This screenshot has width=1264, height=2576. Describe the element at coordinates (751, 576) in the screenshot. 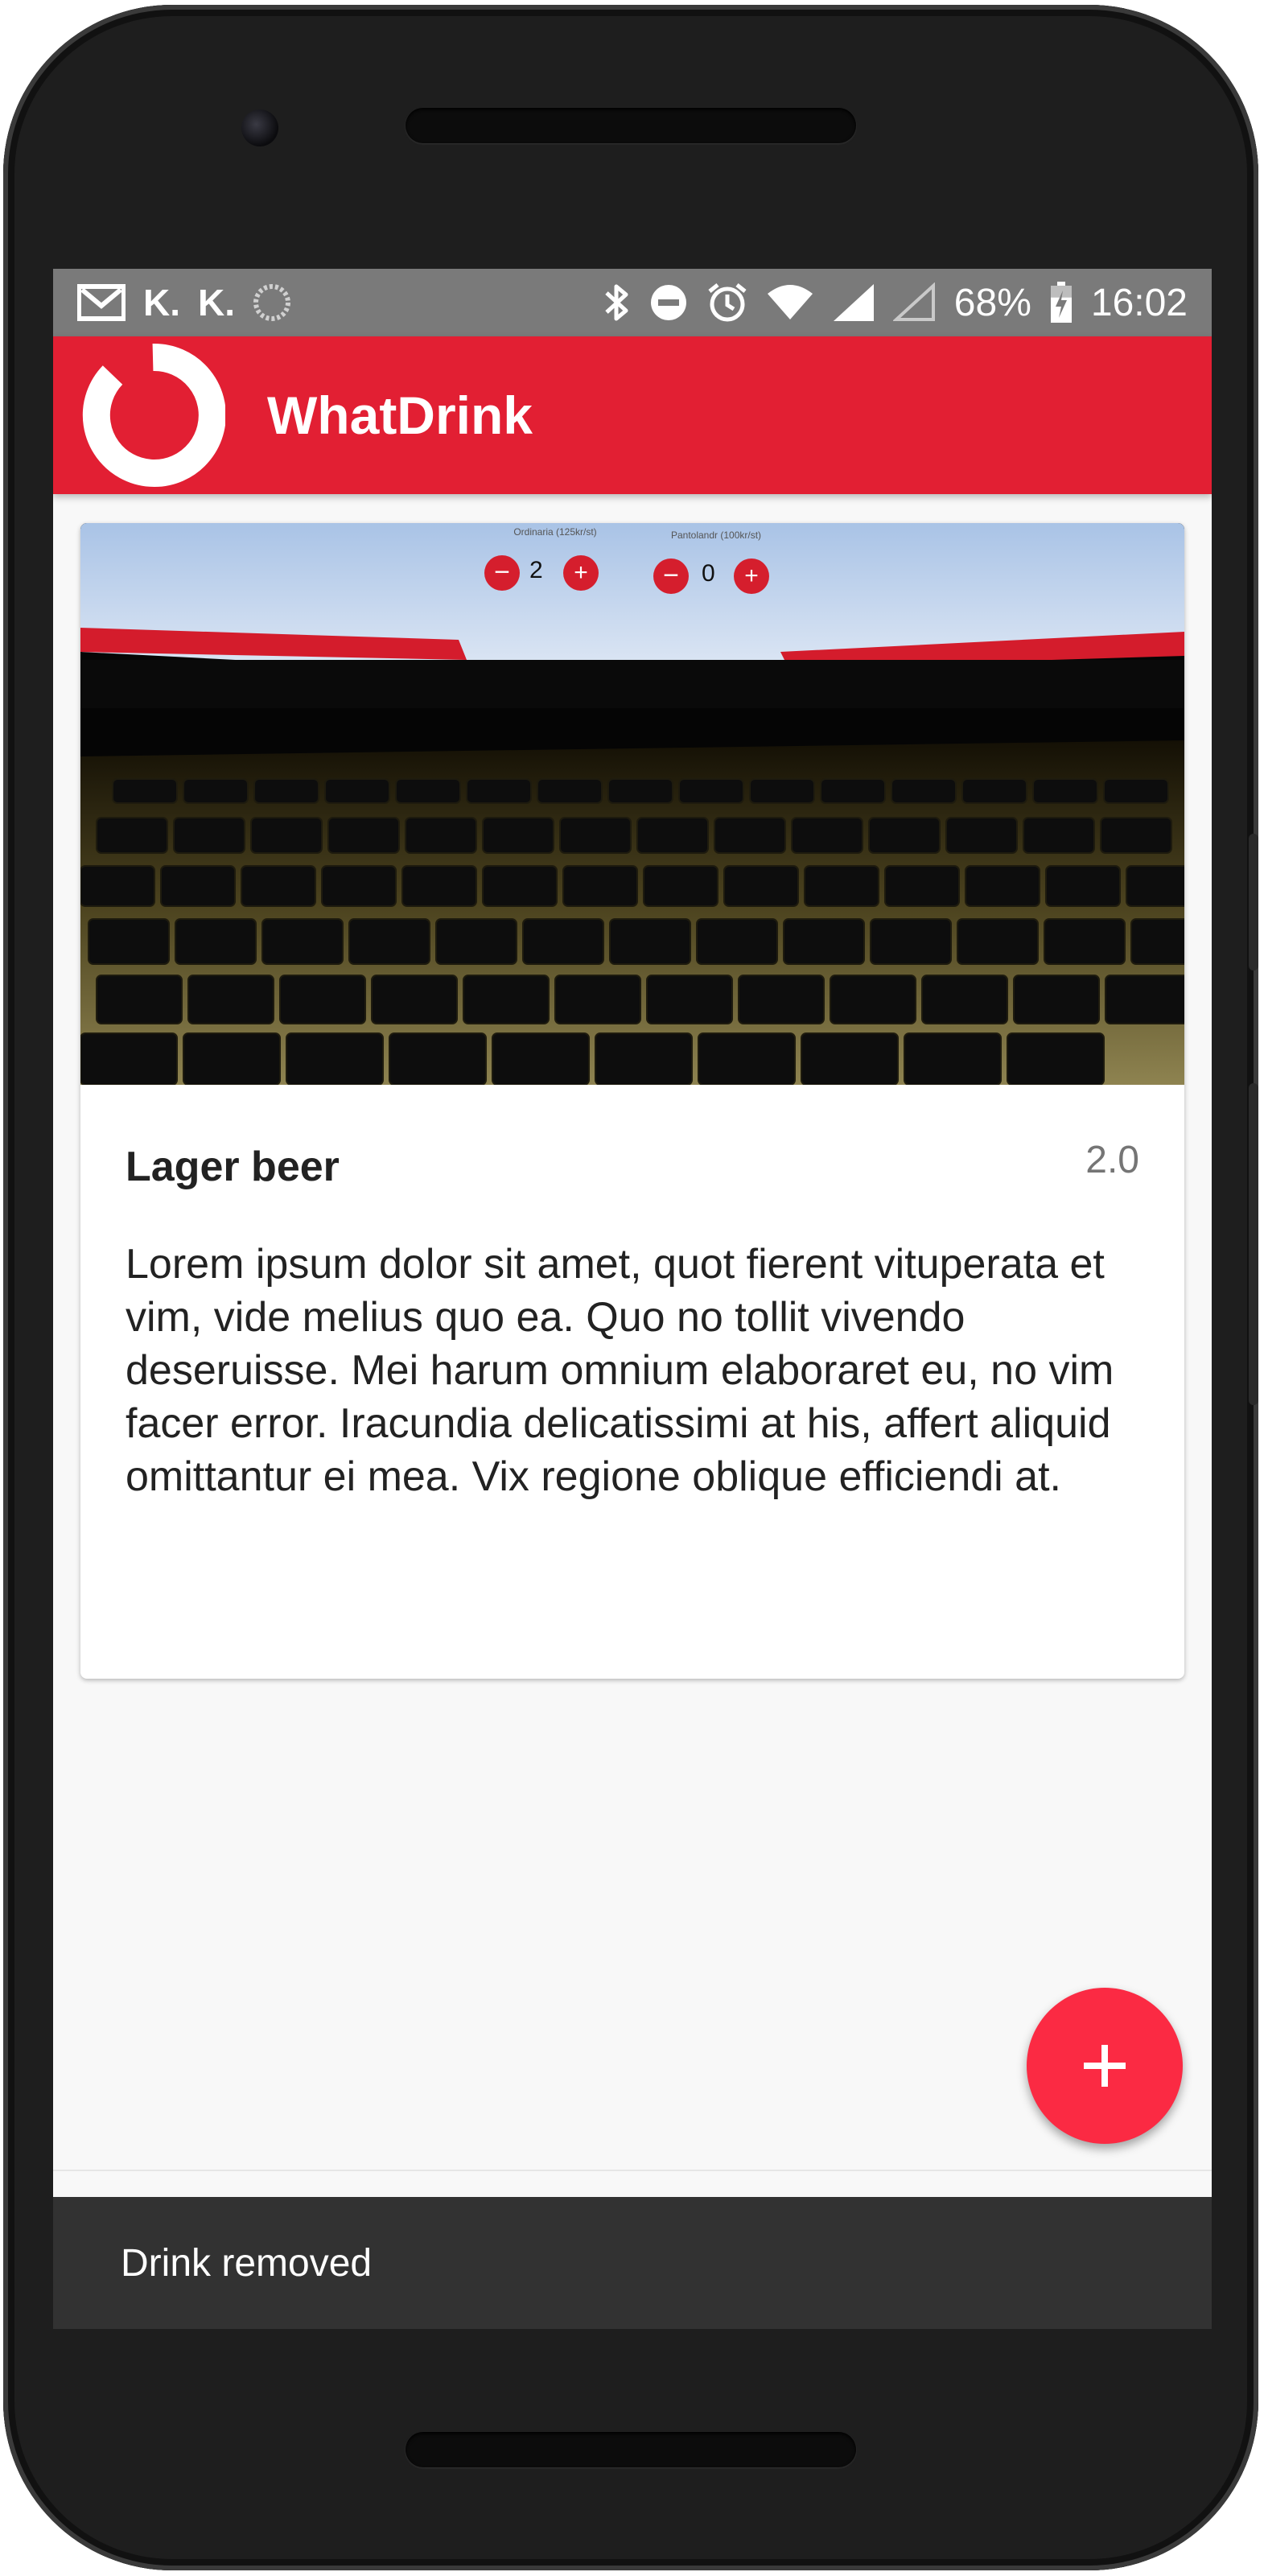

I see `photo-plus-right: +` at that location.